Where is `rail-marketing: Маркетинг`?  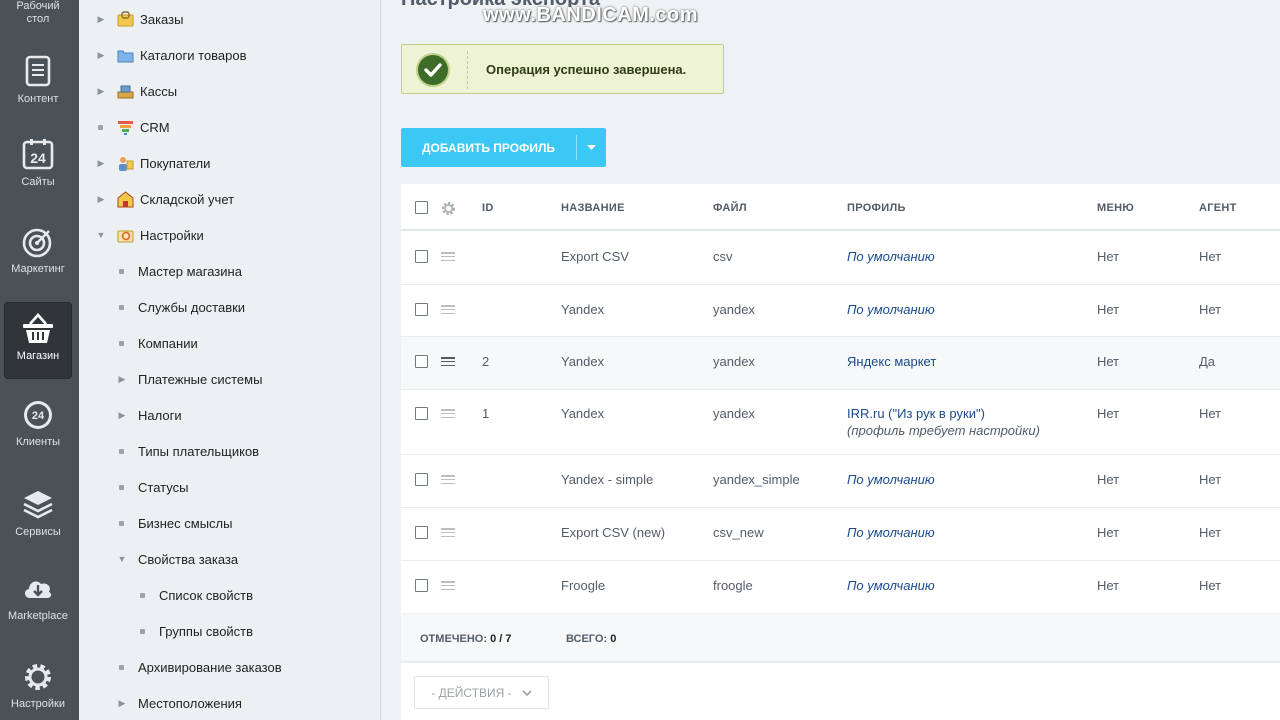
rail-marketing: Маркетинг is located at coordinates (38, 250).